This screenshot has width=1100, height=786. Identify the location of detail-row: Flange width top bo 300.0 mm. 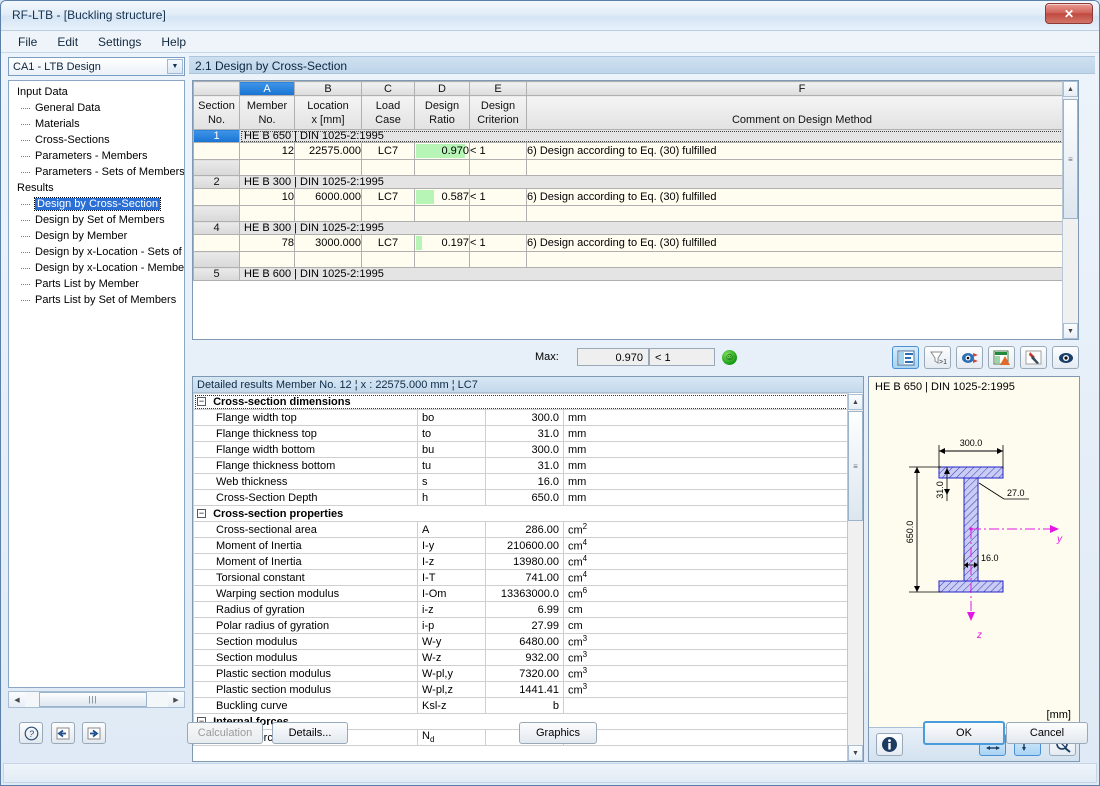
(521, 417).